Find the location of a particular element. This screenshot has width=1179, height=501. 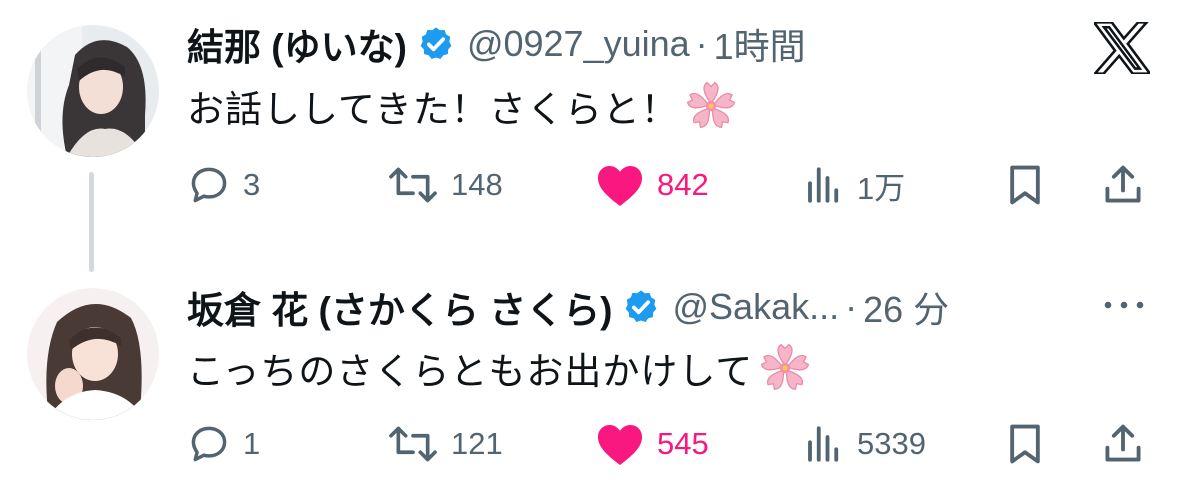

tweet-text-body: お話ししてきた！さくらと！ is located at coordinates (433, 109).